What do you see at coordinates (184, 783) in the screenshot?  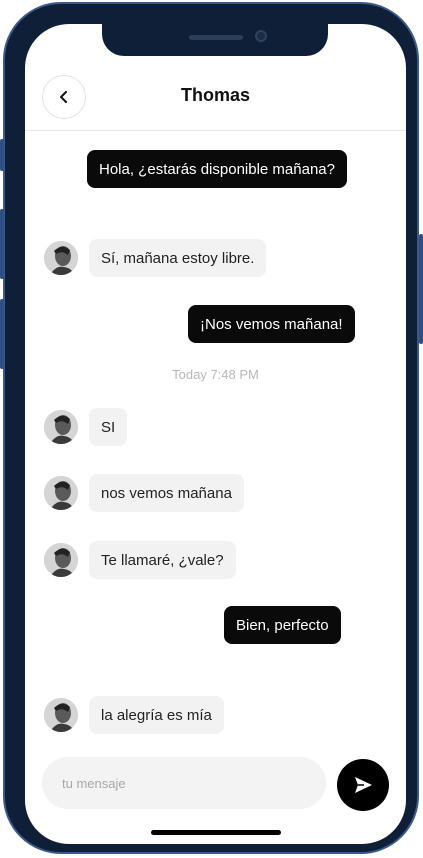 I see `message-input` at bounding box center [184, 783].